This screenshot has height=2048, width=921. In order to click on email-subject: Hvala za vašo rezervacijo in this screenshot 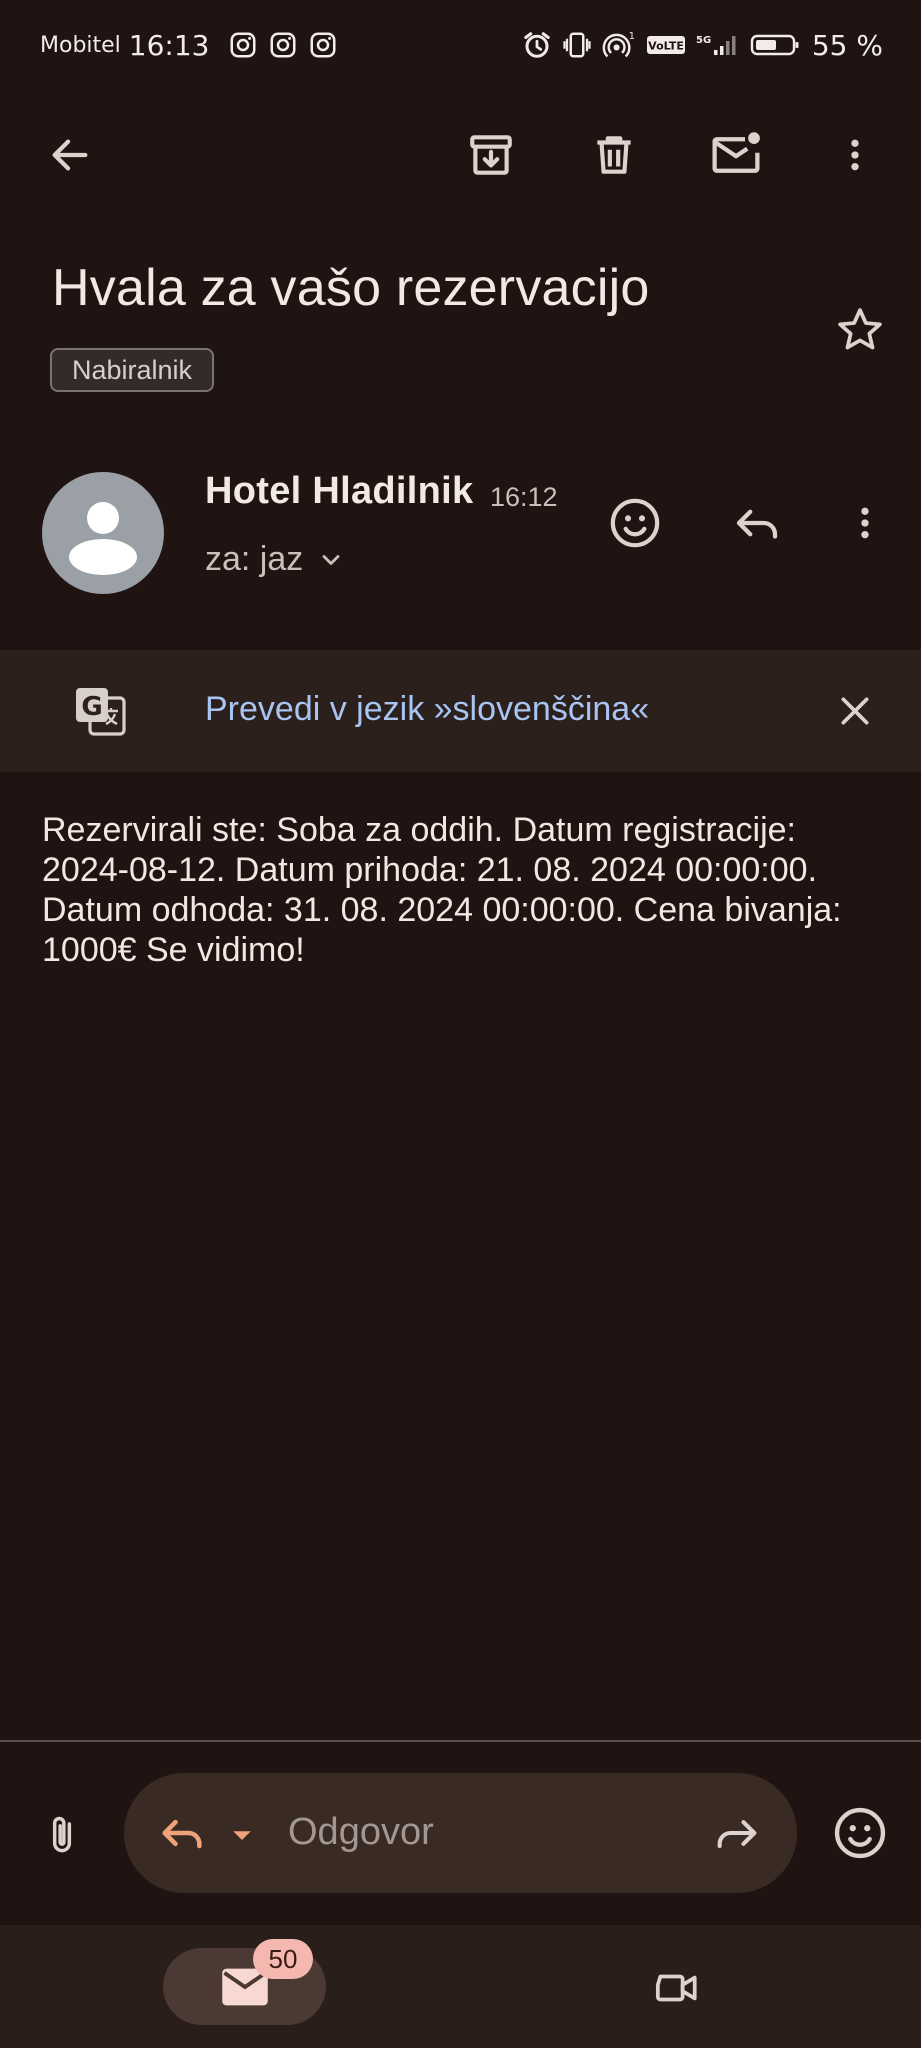, I will do `click(351, 288)`.